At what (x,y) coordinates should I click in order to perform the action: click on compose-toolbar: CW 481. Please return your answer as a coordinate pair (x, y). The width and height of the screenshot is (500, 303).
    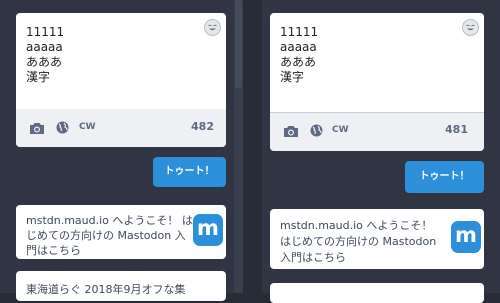
    Looking at the image, I should click on (377, 131).